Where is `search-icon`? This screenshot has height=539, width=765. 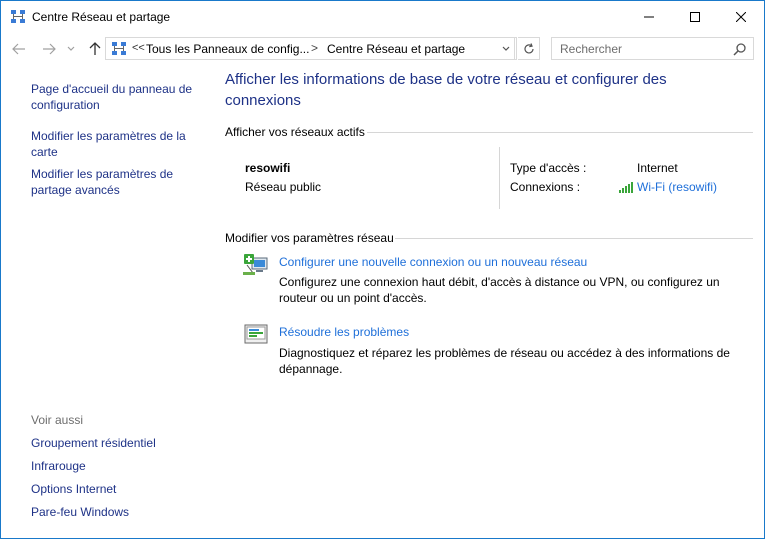 search-icon is located at coordinates (740, 49).